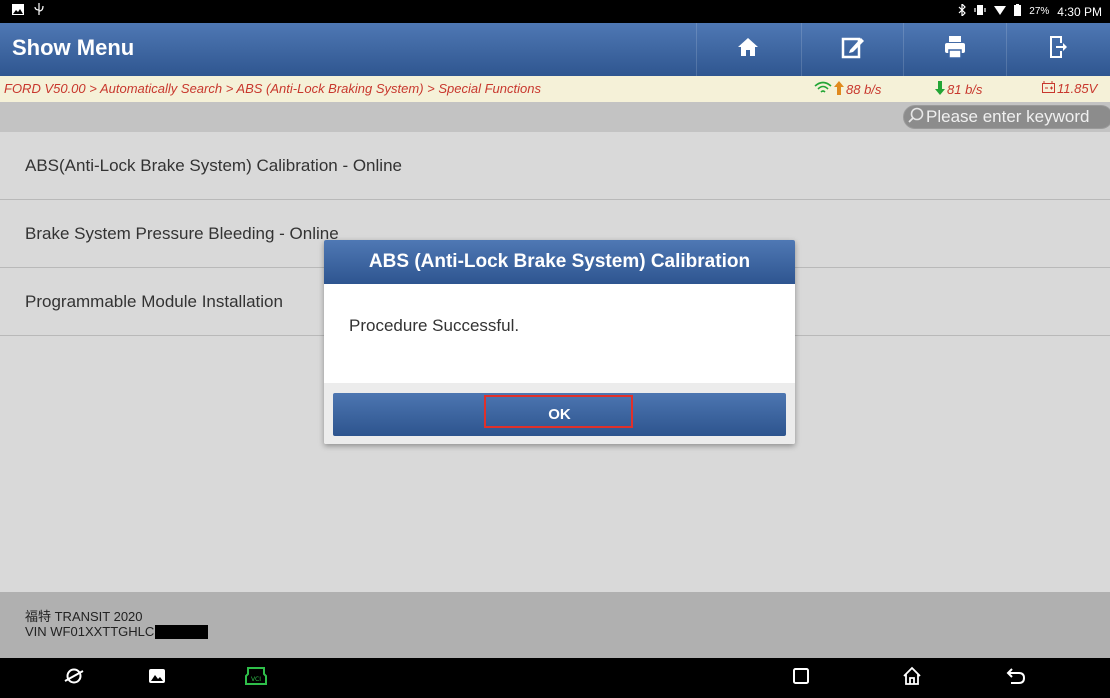 The height and width of the screenshot is (698, 1110). I want to click on print-button, so click(954, 49).